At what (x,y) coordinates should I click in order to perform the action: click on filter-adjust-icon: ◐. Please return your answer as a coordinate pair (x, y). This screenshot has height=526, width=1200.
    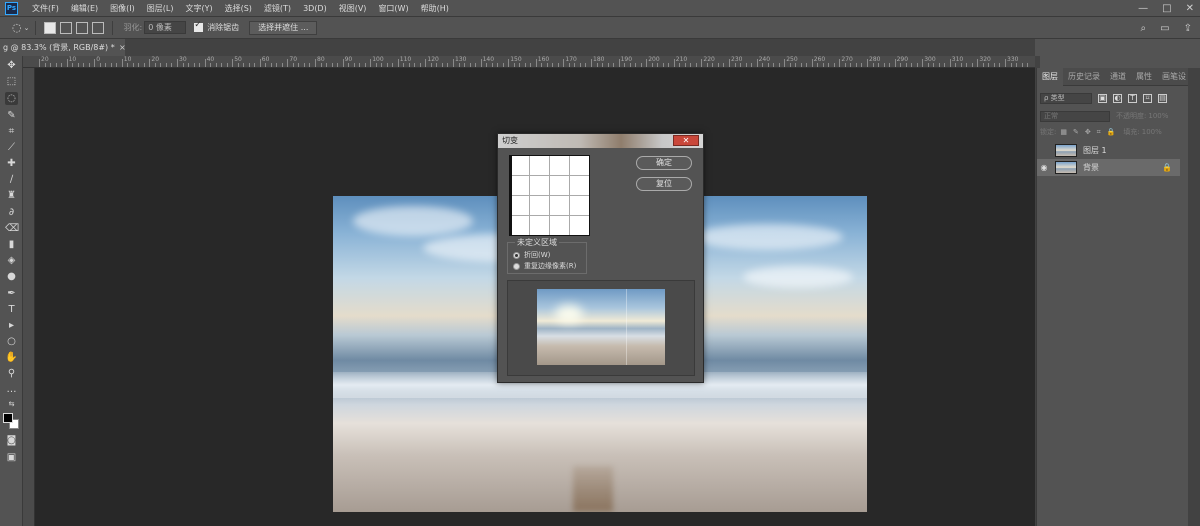
    Looking at the image, I should click on (1117, 98).